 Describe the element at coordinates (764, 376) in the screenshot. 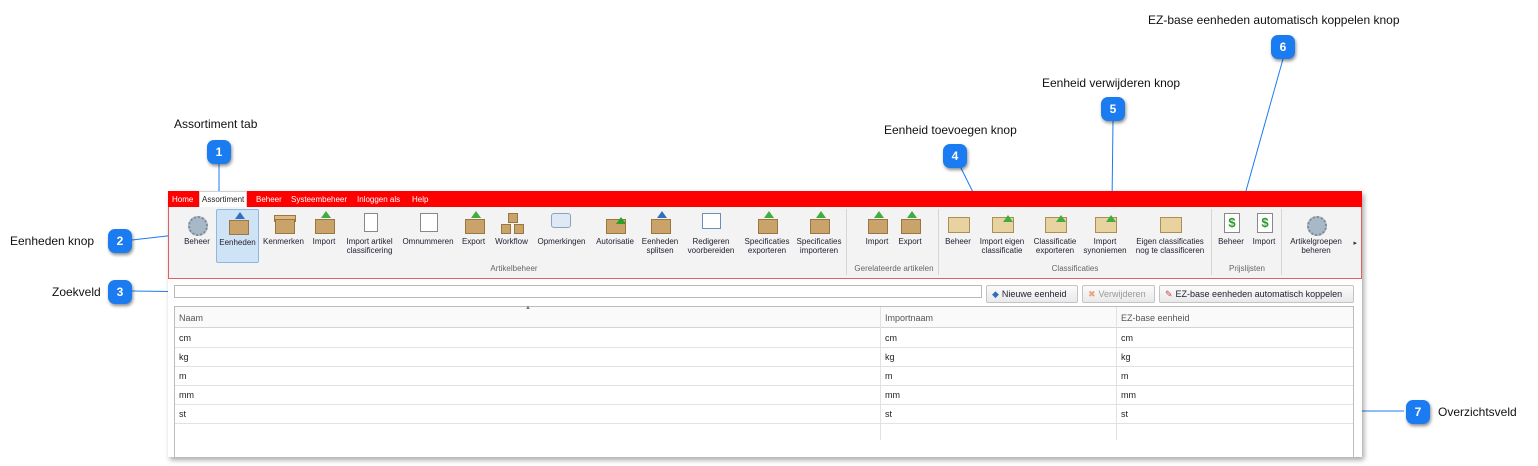

I see `table-row: m m m` at that location.